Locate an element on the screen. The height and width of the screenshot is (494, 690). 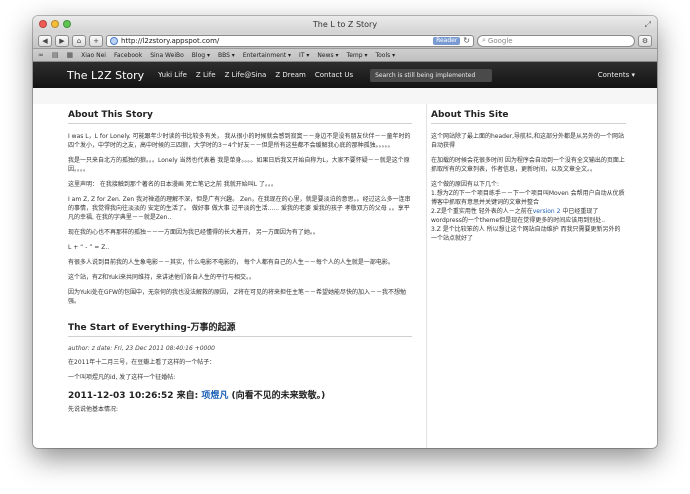
top-sites-icon: ▦ is located at coordinates (69, 55).